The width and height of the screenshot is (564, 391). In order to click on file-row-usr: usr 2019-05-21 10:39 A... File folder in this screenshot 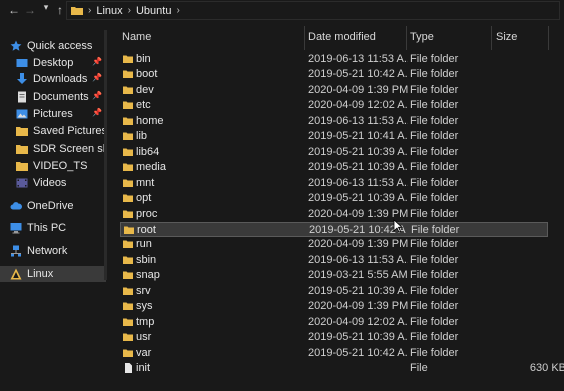, I will do `click(334, 337)`.